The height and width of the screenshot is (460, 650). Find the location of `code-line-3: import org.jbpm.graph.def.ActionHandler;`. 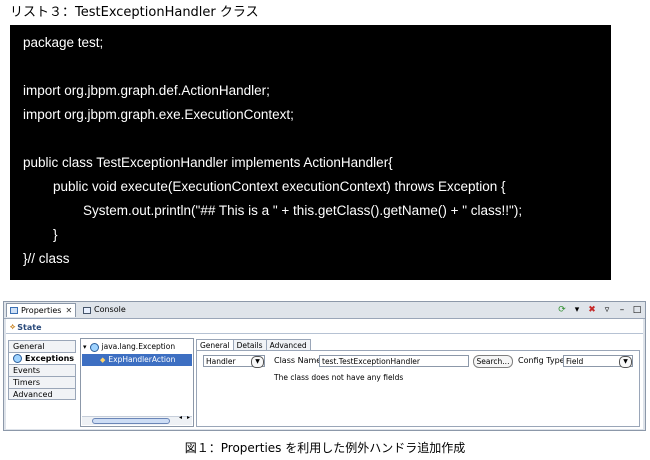

code-line-3: import org.jbpm.graph.def.ActionHandler; is located at coordinates (146, 90).